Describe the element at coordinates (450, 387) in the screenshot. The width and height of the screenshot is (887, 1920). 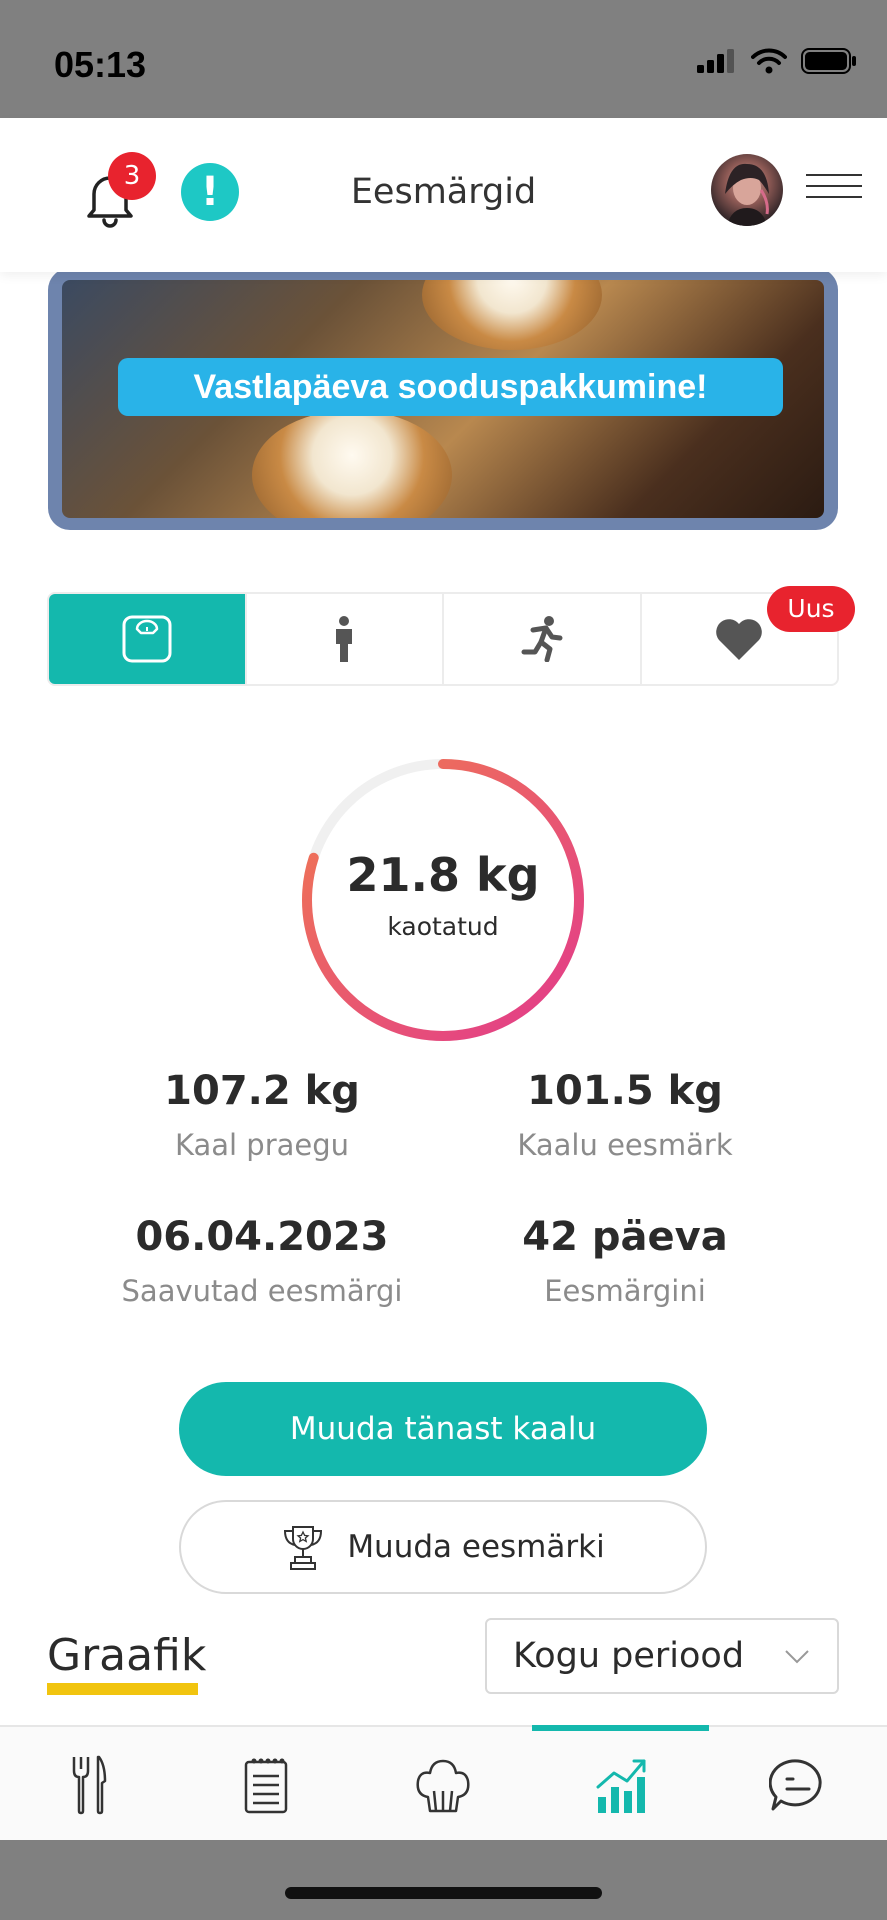
I see `promo-banner-text: Vastlapäeva sooduspakkumine!` at that location.